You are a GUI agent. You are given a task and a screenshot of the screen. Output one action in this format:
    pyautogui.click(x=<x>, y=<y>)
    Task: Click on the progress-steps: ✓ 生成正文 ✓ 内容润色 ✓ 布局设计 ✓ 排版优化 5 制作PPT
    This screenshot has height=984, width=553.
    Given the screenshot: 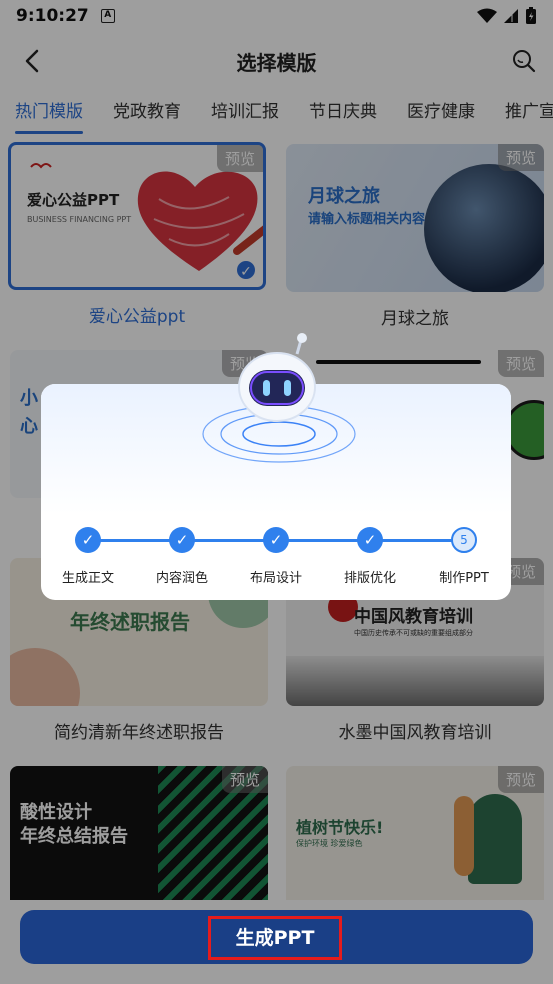 What is the action you would take?
    pyautogui.click(x=276, y=559)
    